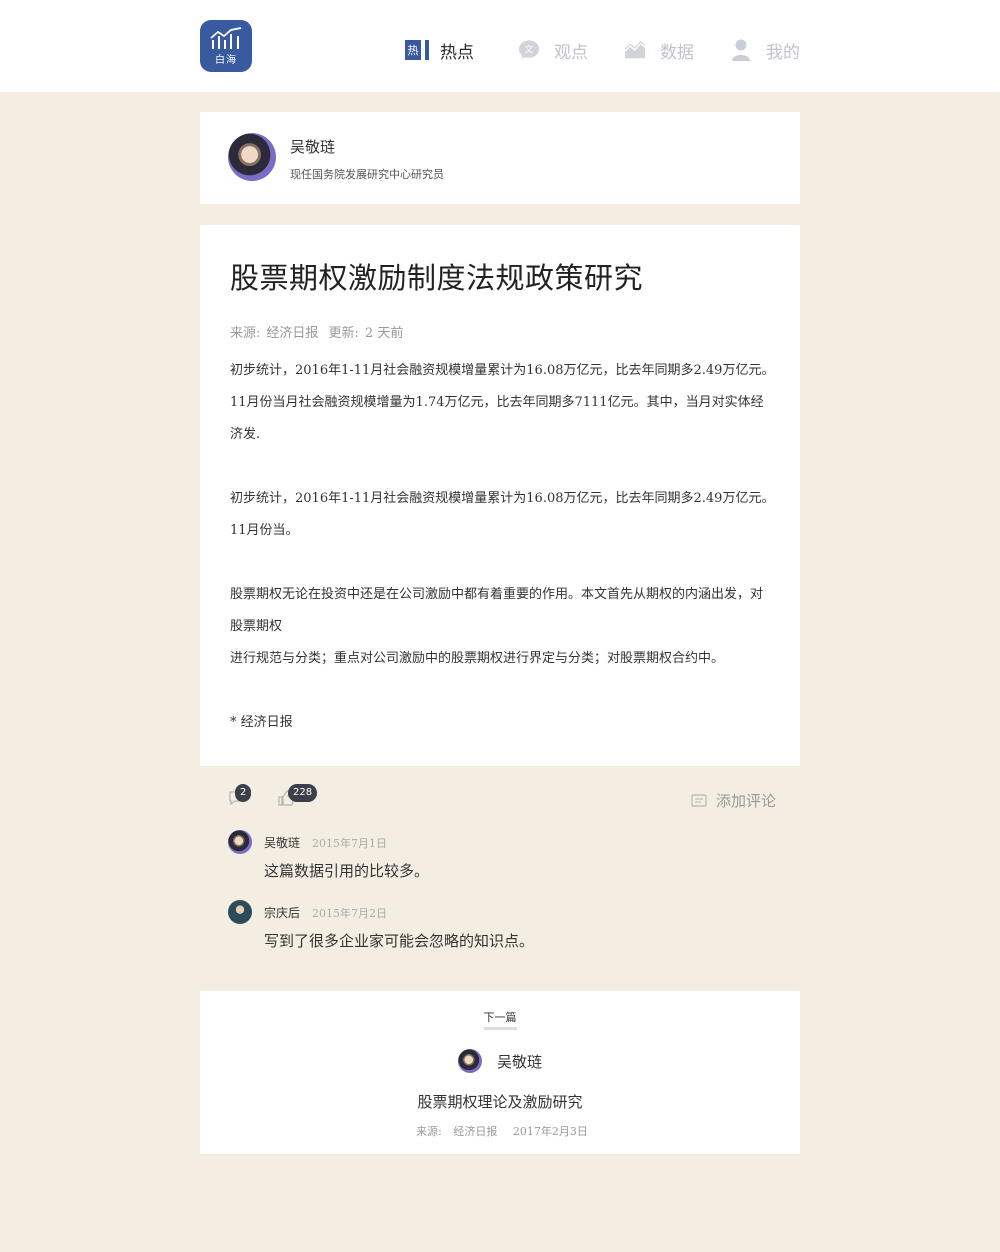 Image resolution: width=1000 pixels, height=1252 pixels. Describe the element at coordinates (500, 1101) in the screenshot. I see `next-article-title: 股票期权理论及激励研究` at that location.